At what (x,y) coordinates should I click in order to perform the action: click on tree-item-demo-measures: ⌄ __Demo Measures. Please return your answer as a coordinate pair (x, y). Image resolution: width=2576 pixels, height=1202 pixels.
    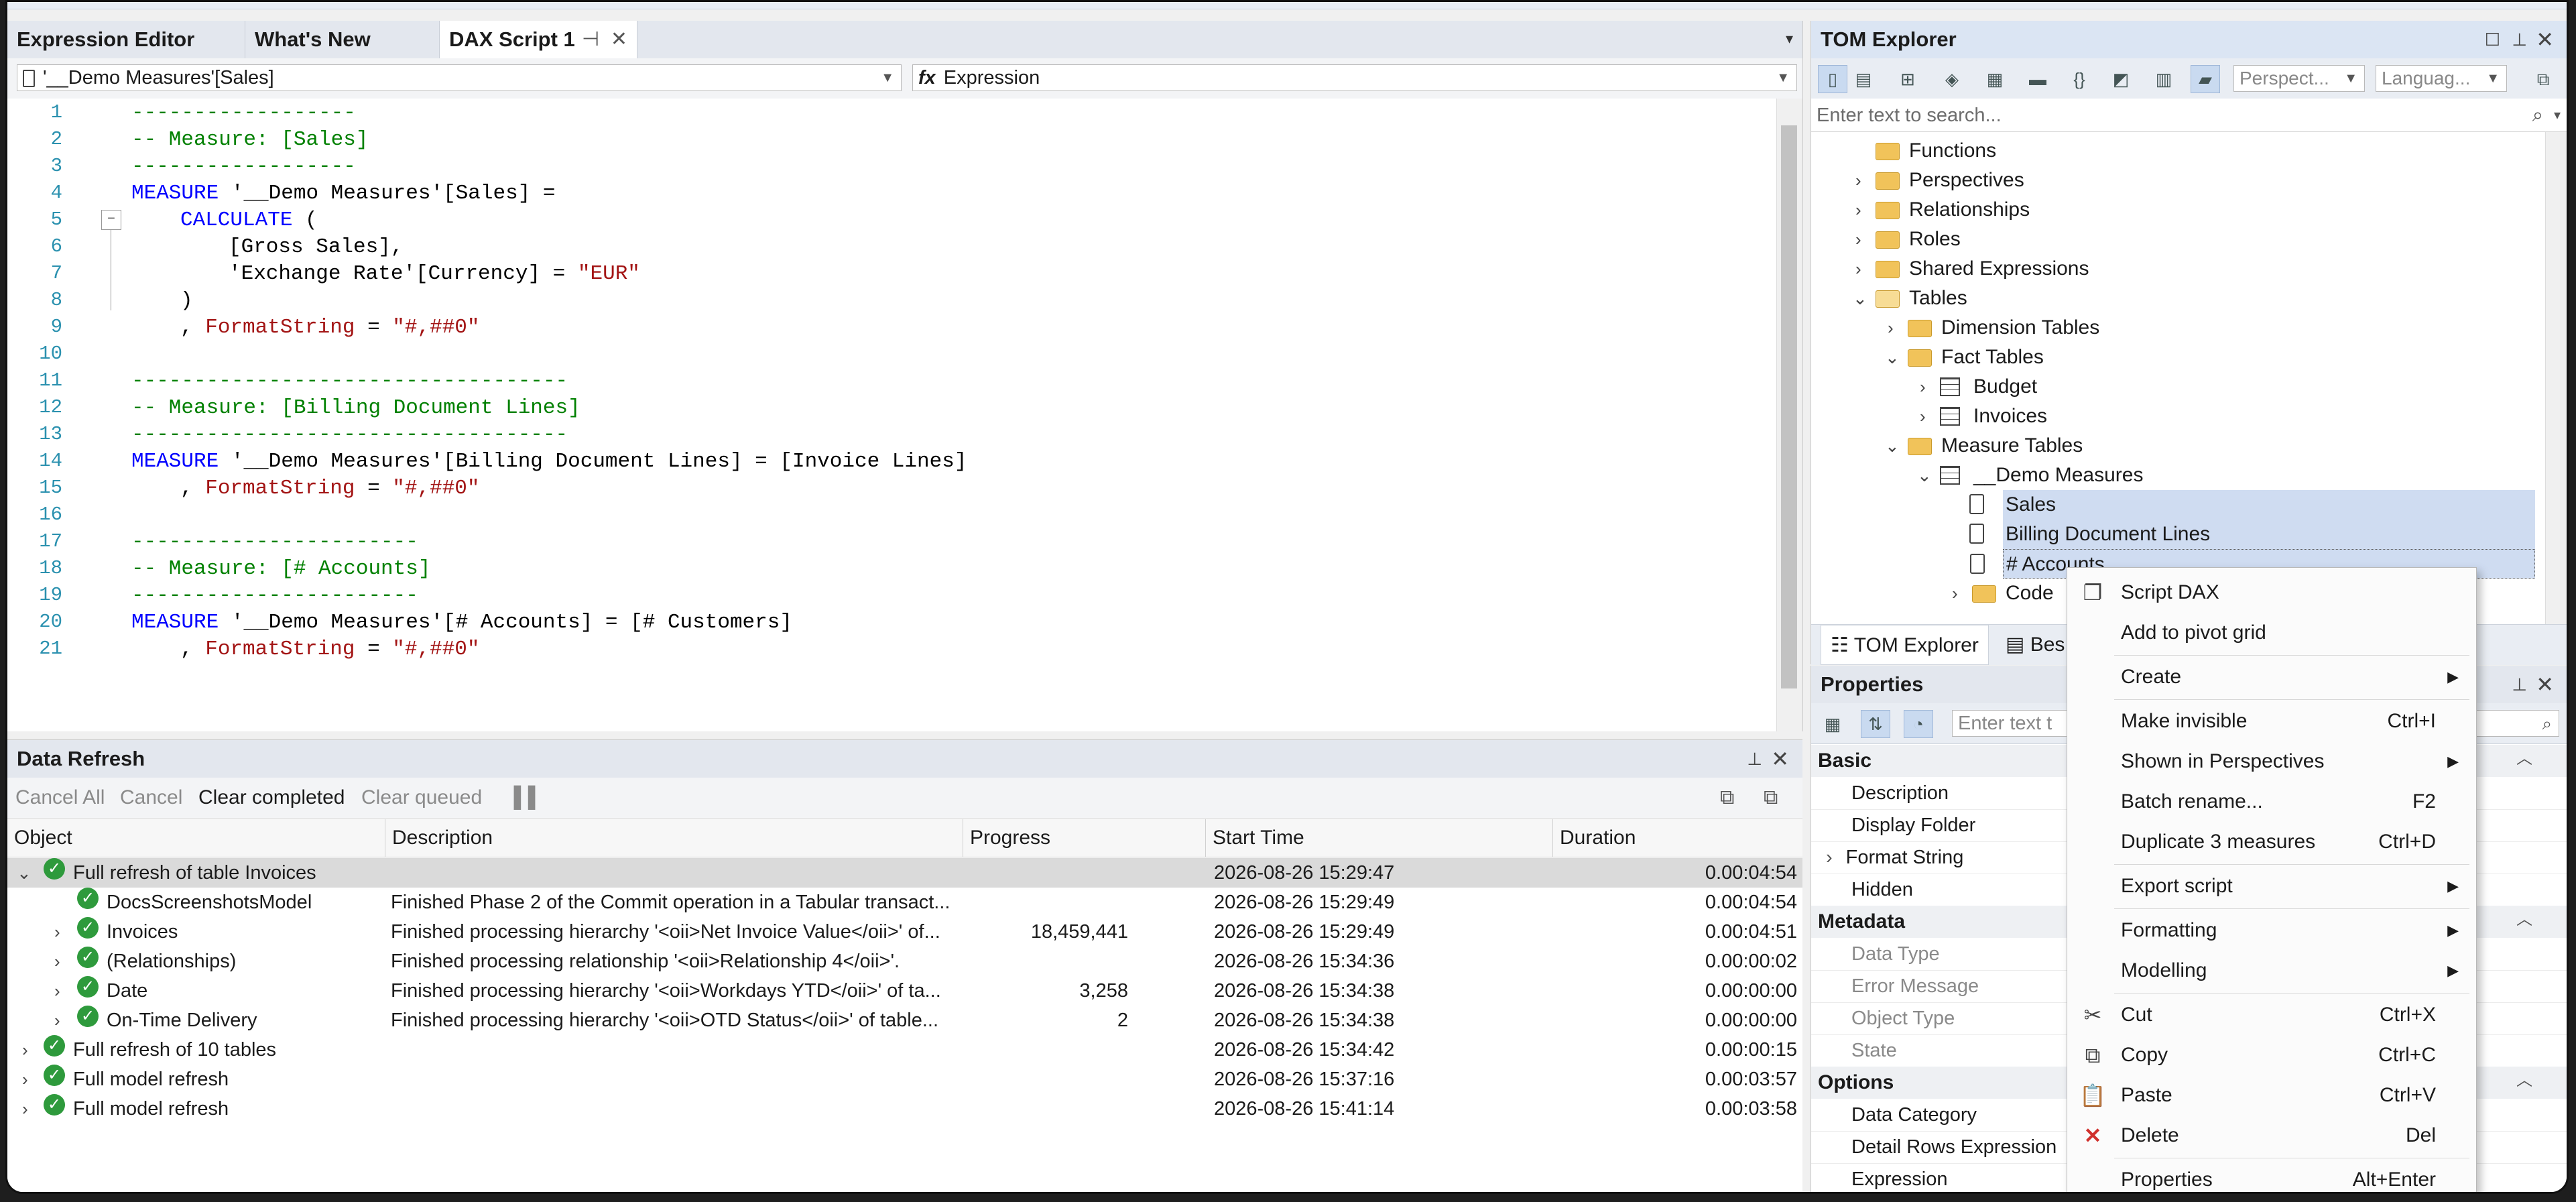
    Looking at the image, I should click on (2173, 476).